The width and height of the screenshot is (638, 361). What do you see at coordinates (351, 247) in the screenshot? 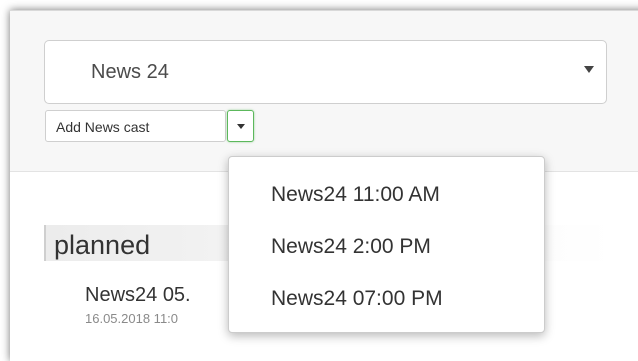
I see `menu-item-news24-200pm: News24 2:00 PM` at bounding box center [351, 247].